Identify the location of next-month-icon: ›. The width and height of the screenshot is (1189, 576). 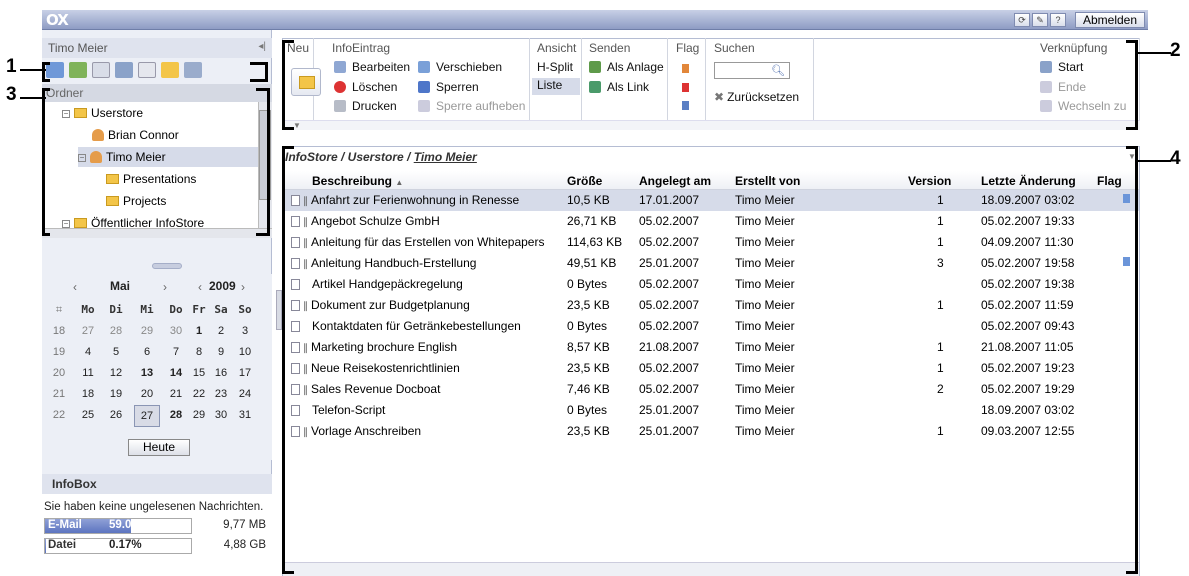
(165, 287).